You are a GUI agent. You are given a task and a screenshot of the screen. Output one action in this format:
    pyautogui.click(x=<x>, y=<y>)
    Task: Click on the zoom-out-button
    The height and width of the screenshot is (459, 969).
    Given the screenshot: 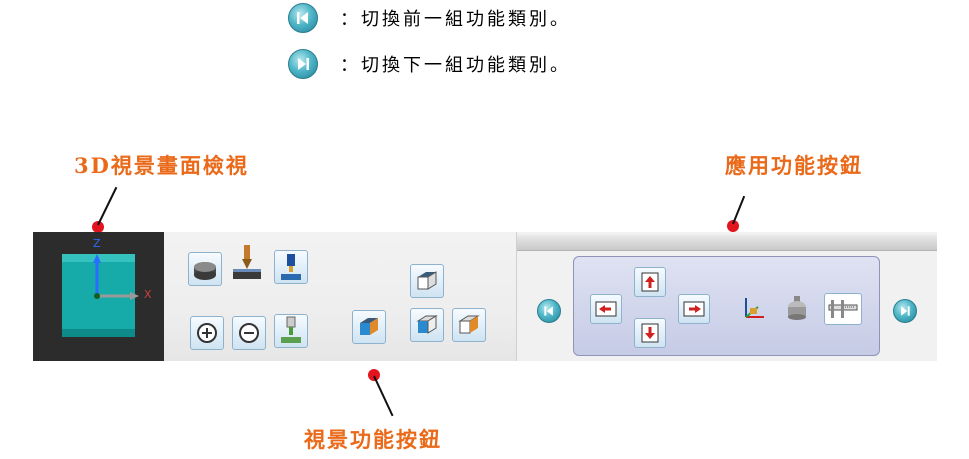 What is the action you would take?
    pyautogui.click(x=249, y=333)
    